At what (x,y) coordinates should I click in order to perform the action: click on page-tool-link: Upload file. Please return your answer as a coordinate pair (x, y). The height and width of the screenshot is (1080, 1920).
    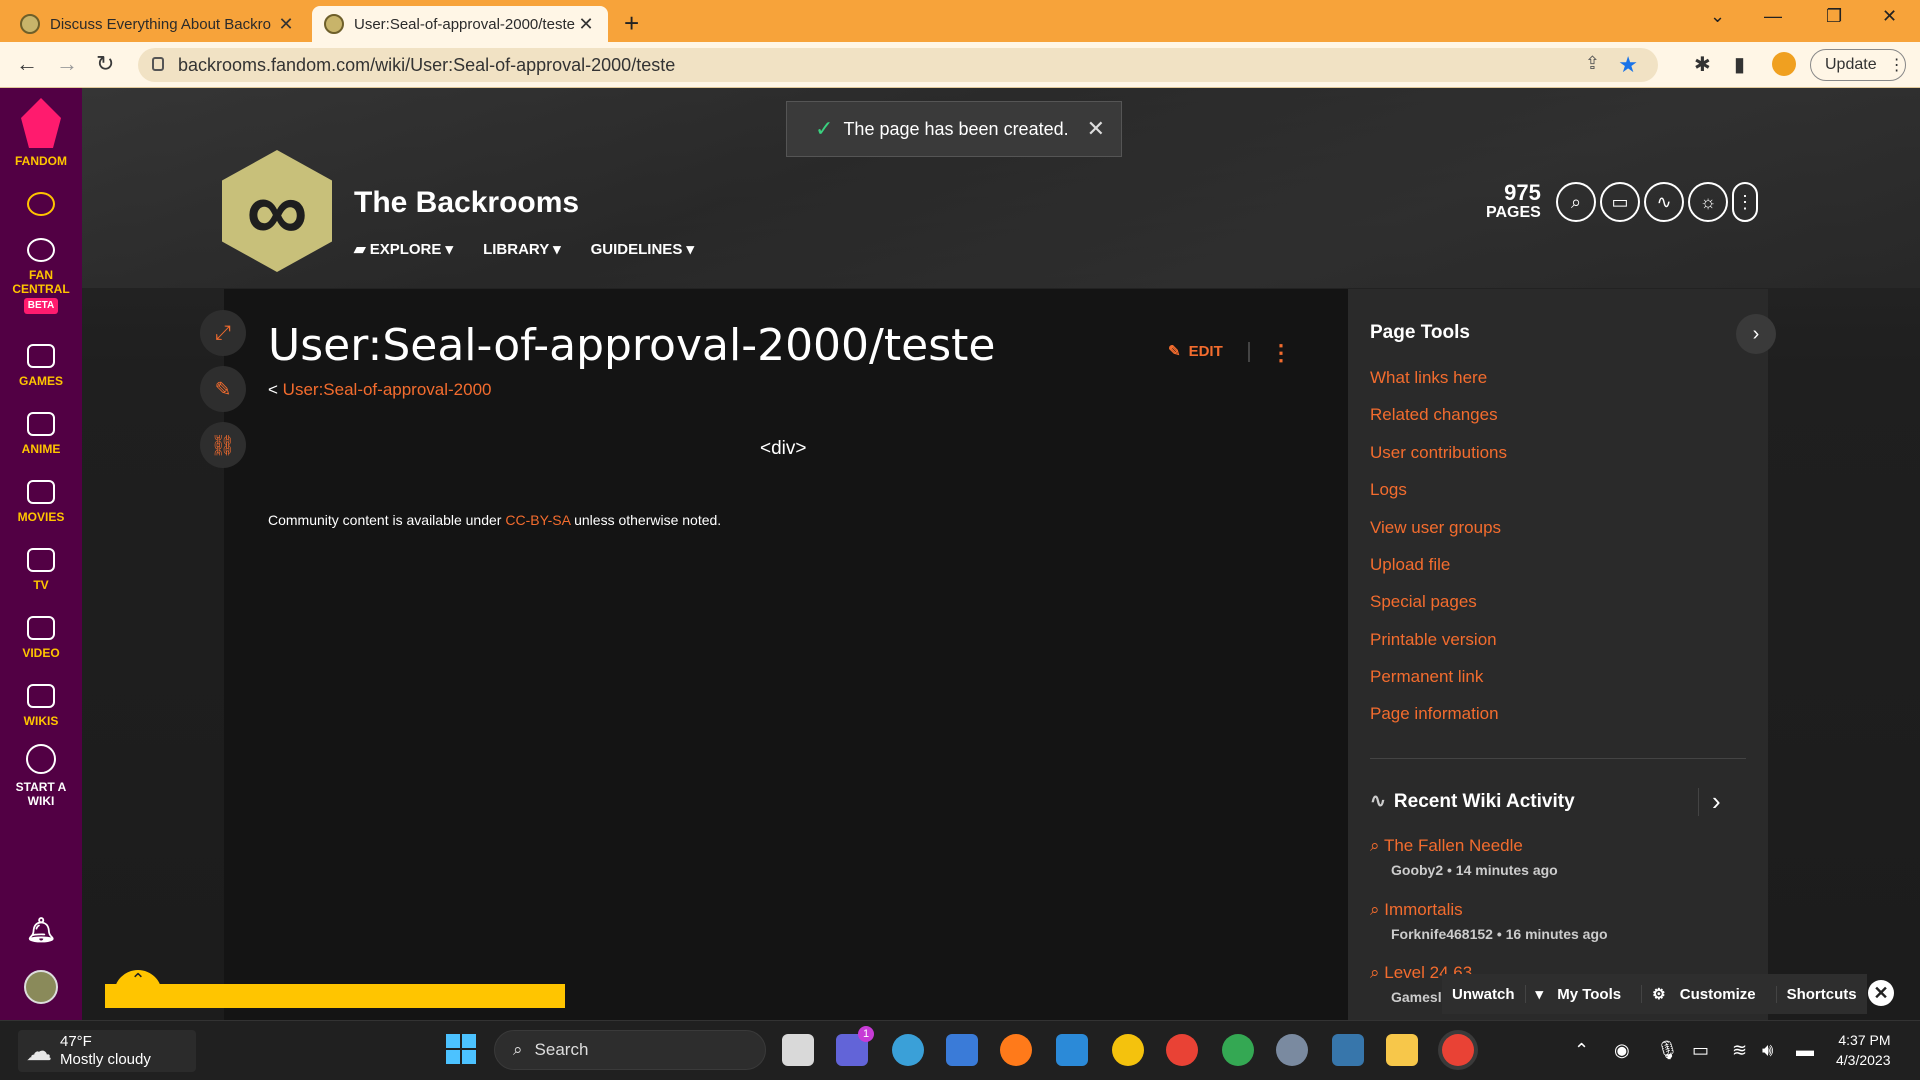
    Looking at the image, I should click on (1410, 565).